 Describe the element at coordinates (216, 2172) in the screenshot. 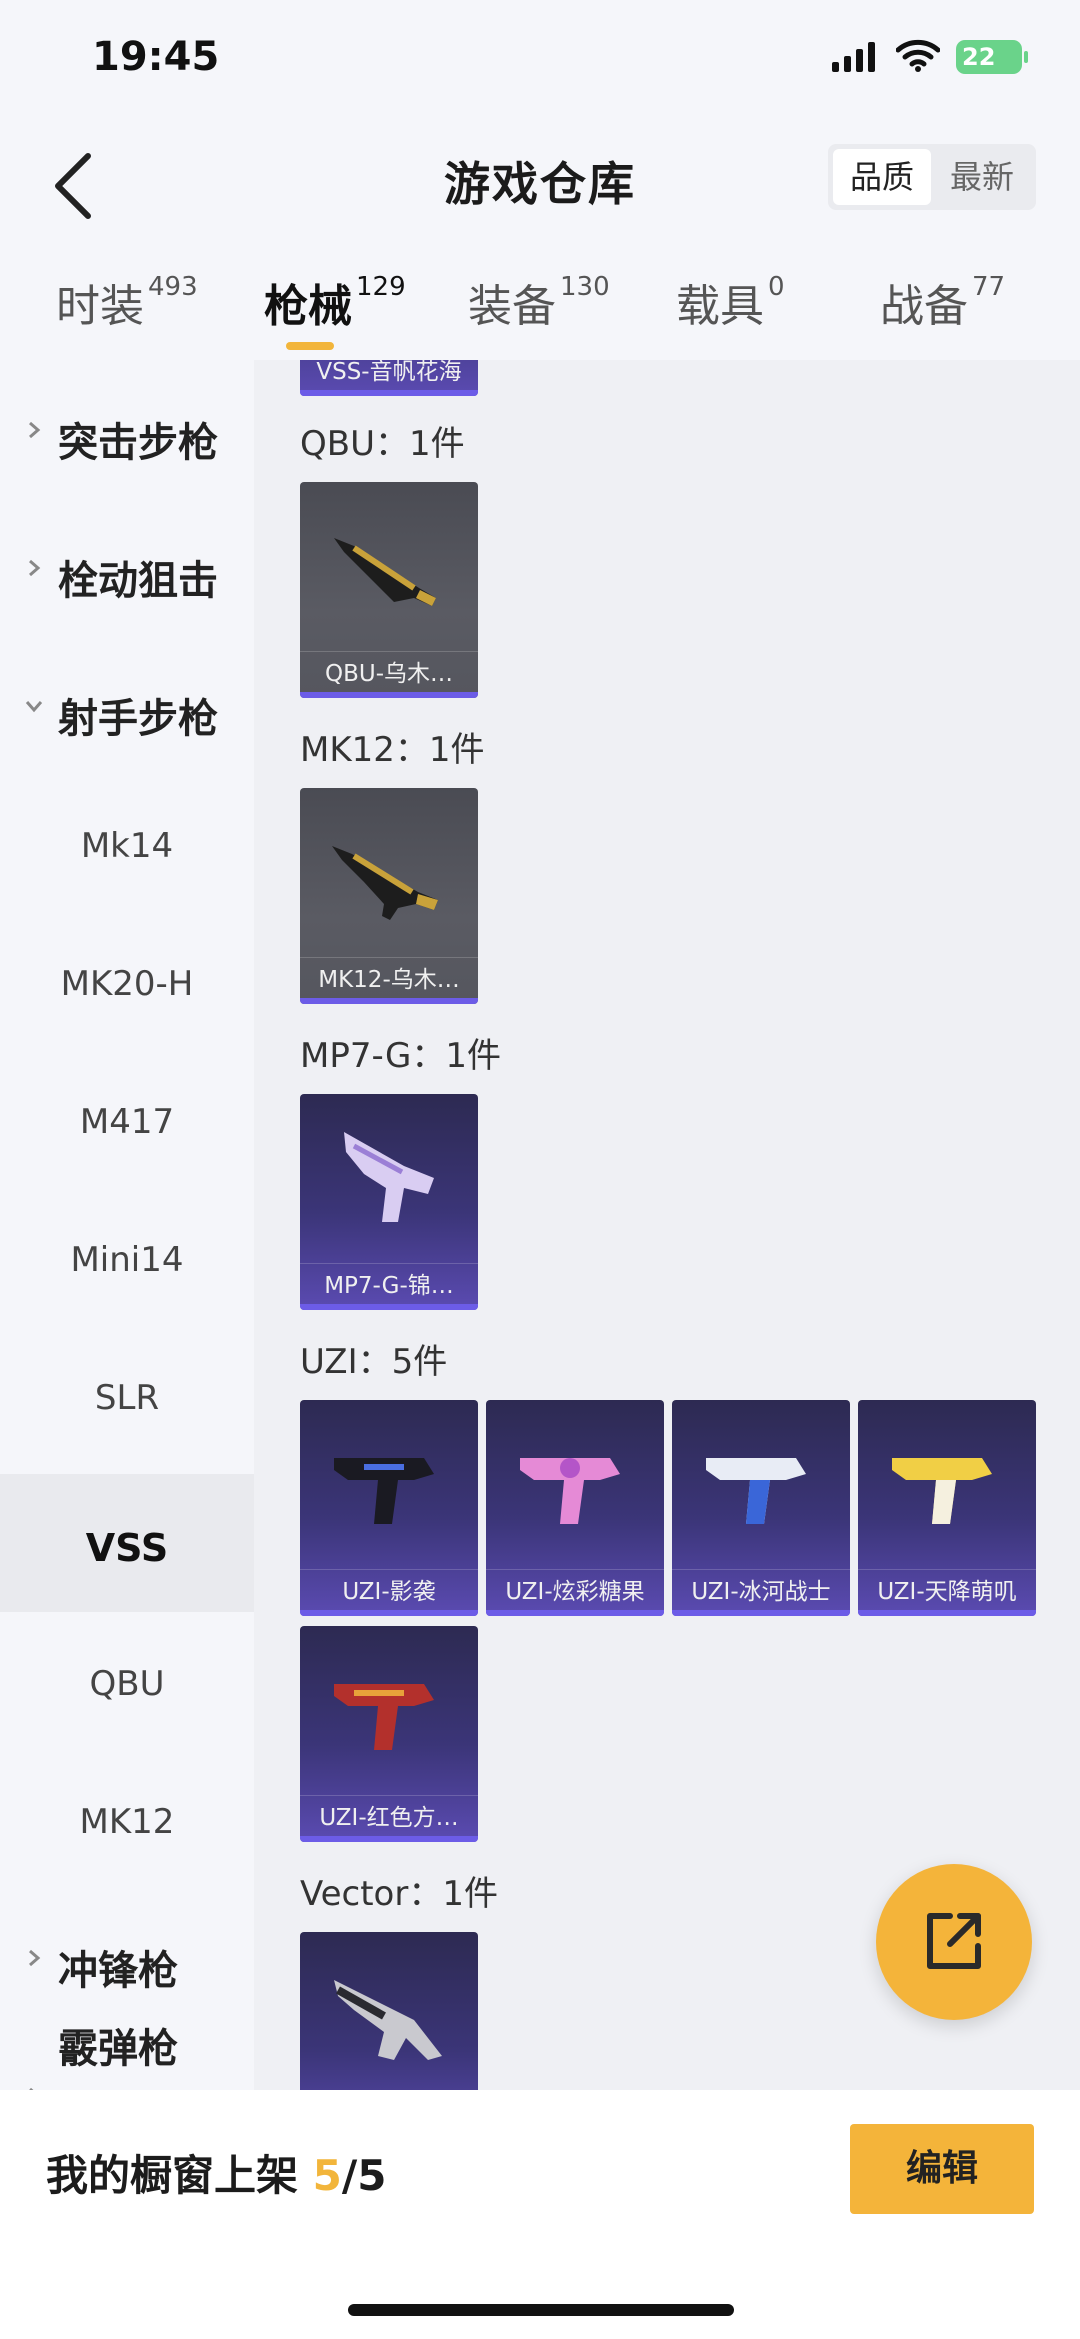

I see `showcase-label: 我的橱窗上架 5/5` at that location.